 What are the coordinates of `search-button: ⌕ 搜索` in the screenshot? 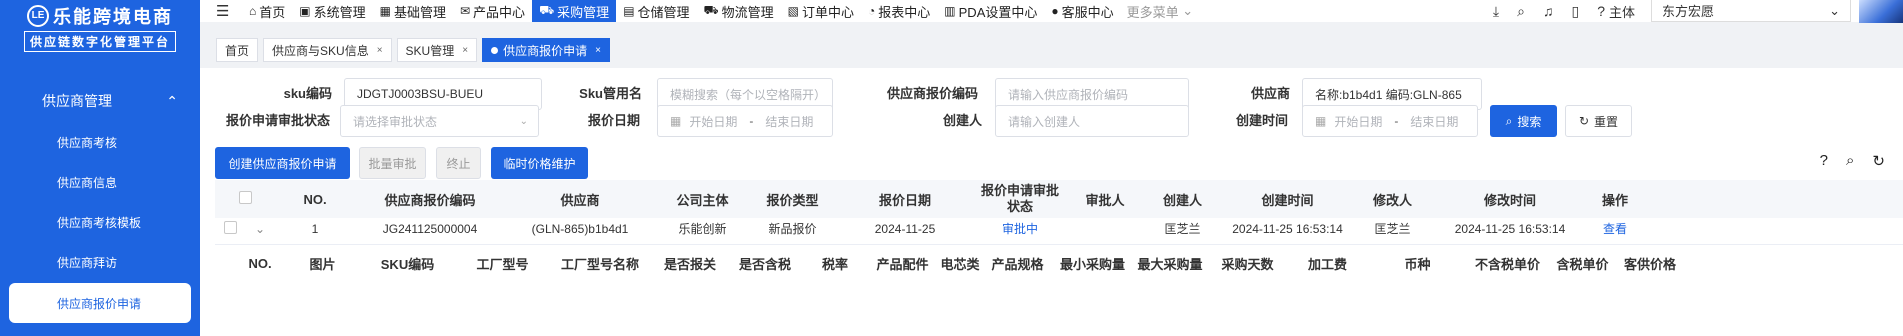 It's located at (1523, 121).